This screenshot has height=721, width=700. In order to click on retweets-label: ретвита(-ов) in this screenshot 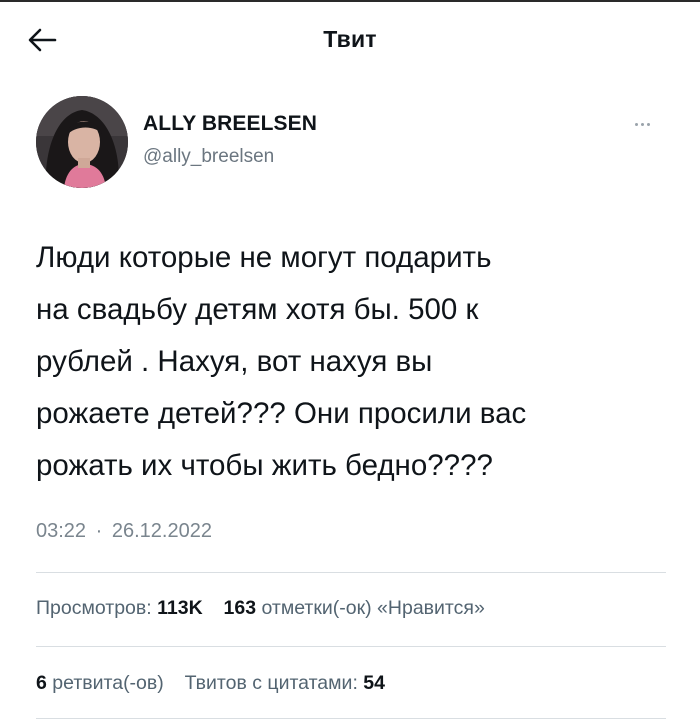, I will do `click(108, 683)`.